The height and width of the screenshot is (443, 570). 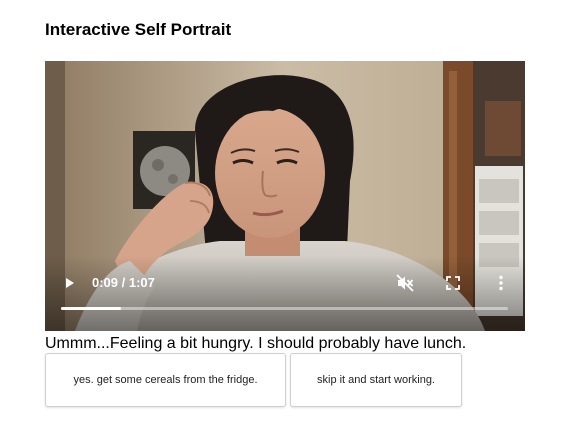 I want to click on fullscreen-button, so click(x=453, y=283).